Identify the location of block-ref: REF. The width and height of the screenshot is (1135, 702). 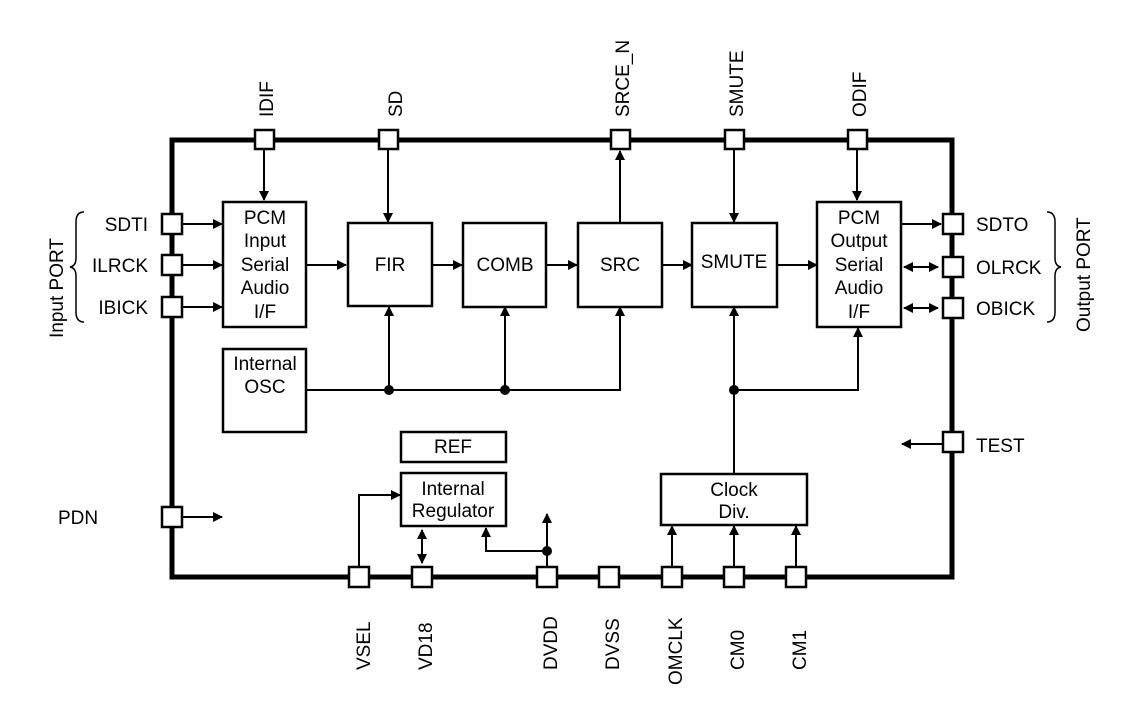
(453, 447).